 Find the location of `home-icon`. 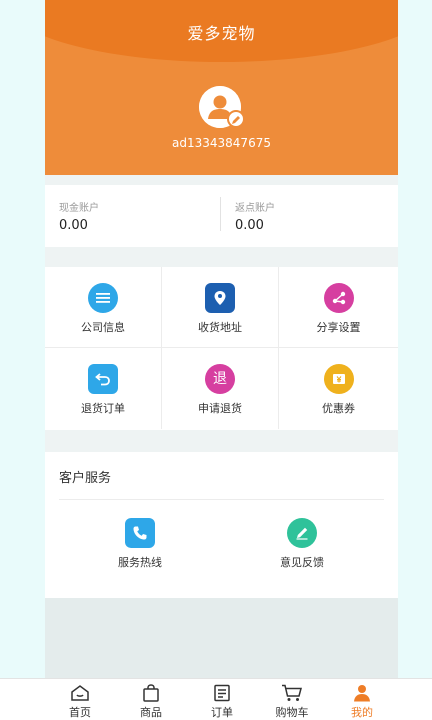

home-icon is located at coordinates (80, 693).